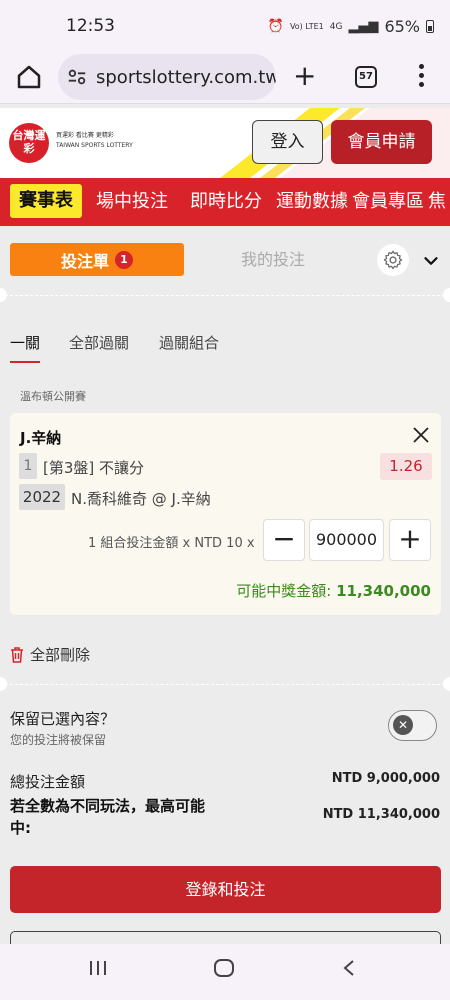 The image size is (450, 1000). I want to click on match-name: N.喬科維奇 @ J.辛納, so click(141, 499).